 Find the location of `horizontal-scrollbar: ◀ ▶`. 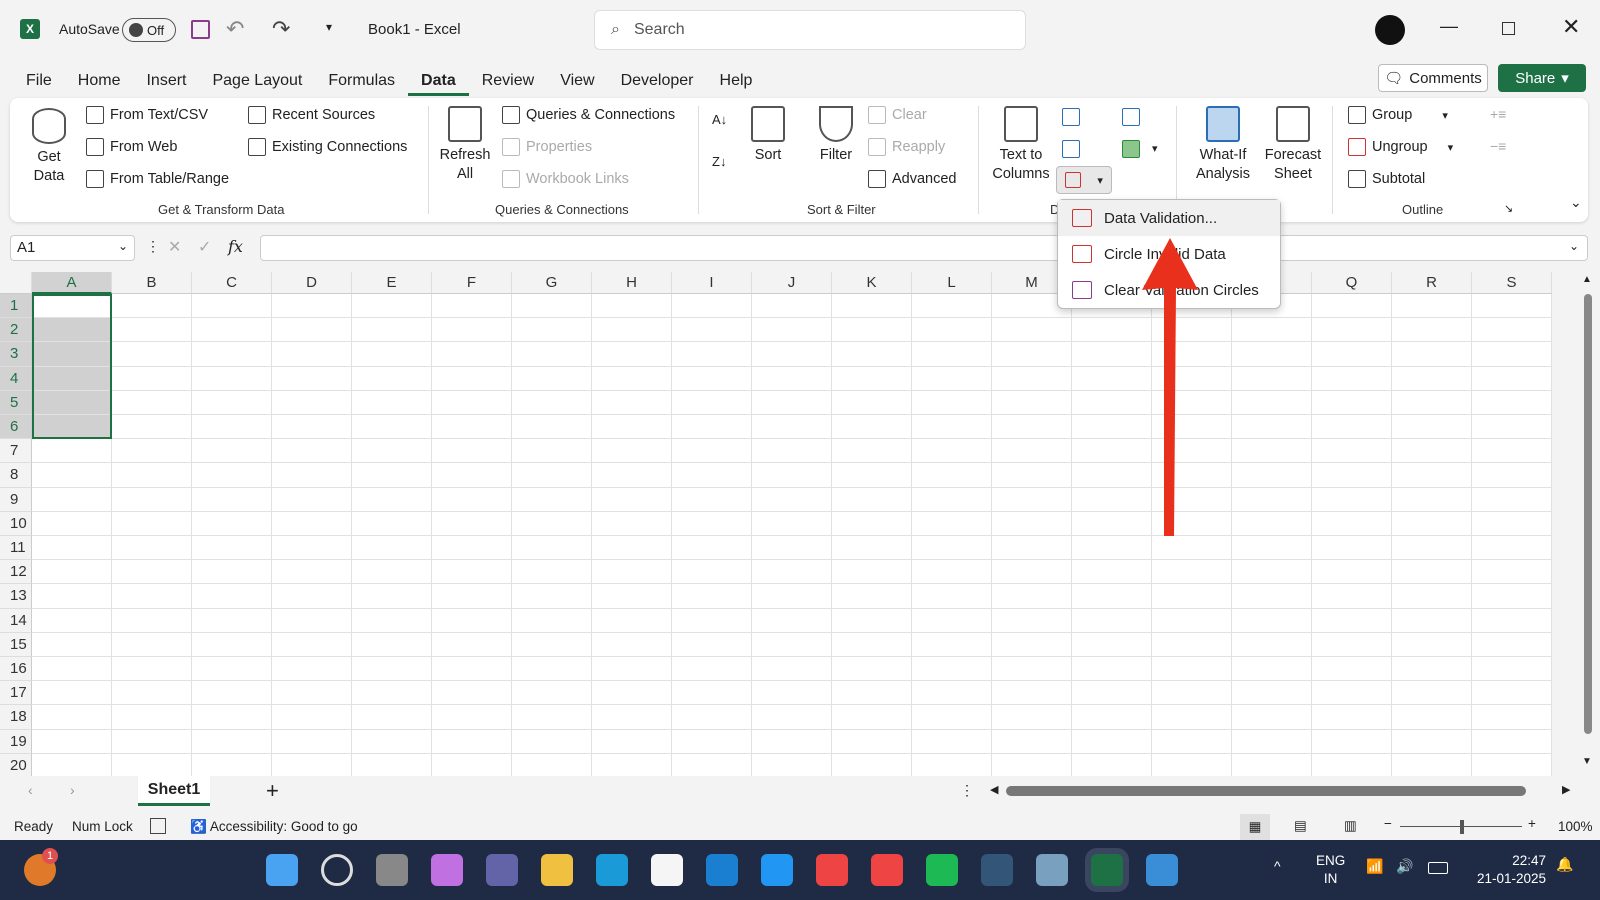

horizontal-scrollbar: ◀ ▶ is located at coordinates (1280, 791).